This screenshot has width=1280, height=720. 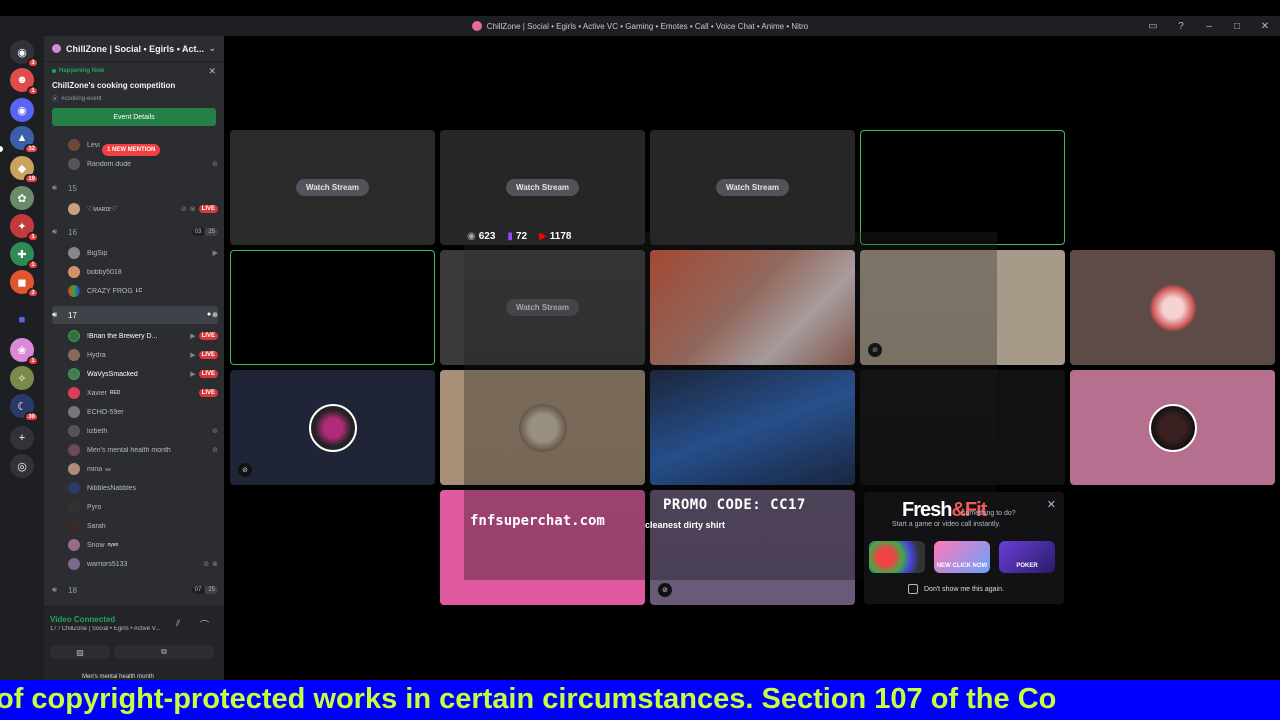 I want to click on event-status: Happening Now, so click(x=134, y=71).